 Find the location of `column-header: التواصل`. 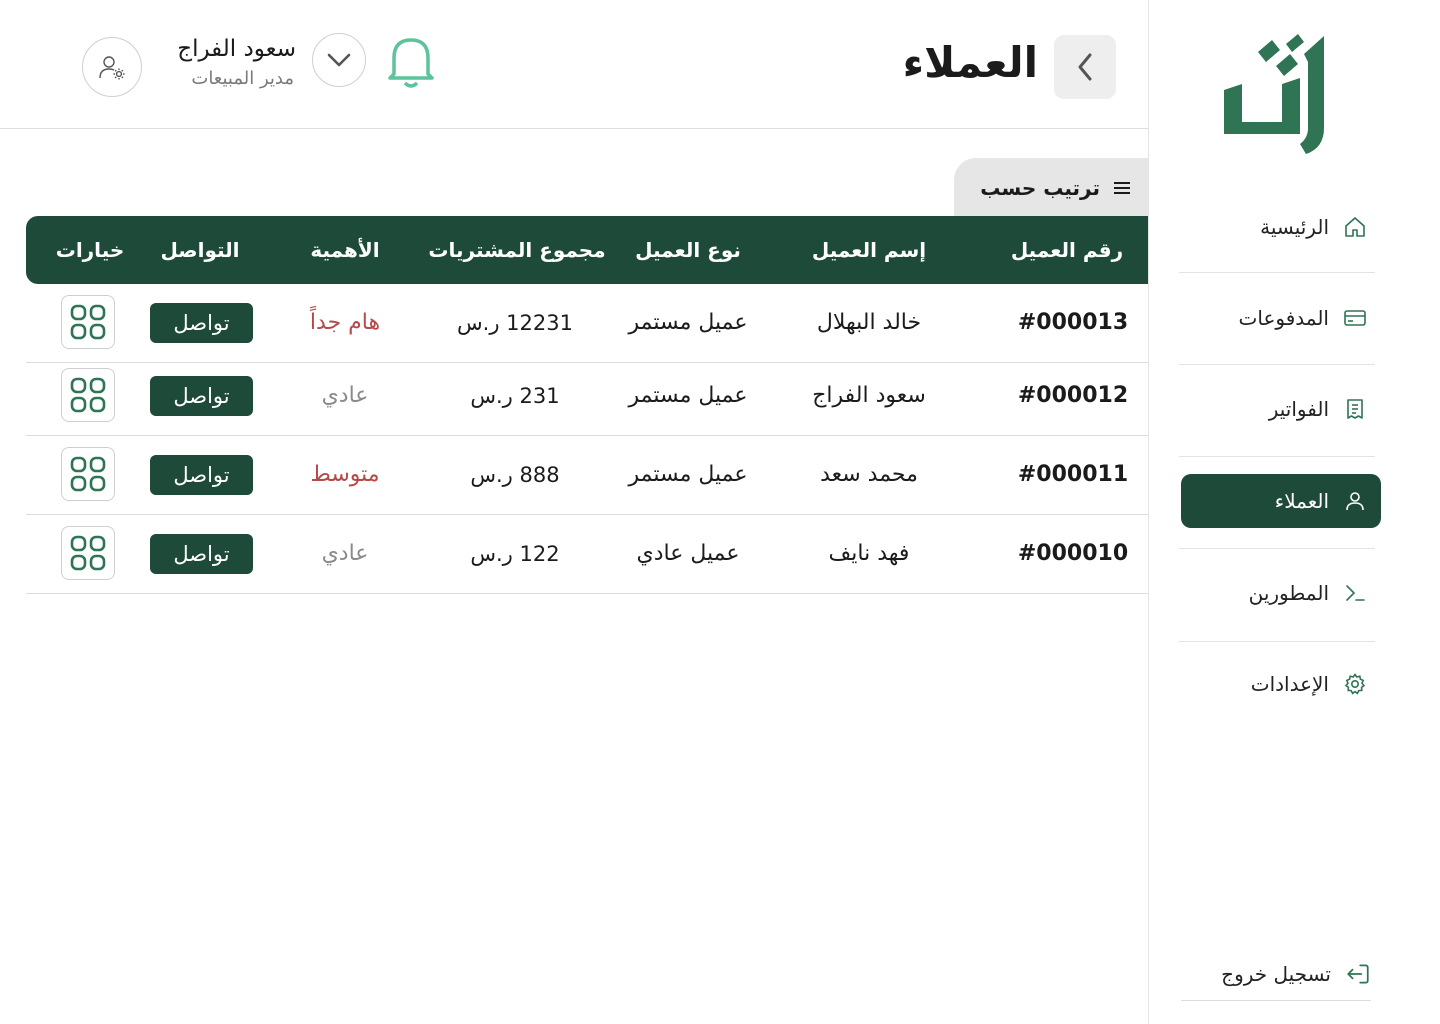

column-header: التواصل is located at coordinates (200, 250).